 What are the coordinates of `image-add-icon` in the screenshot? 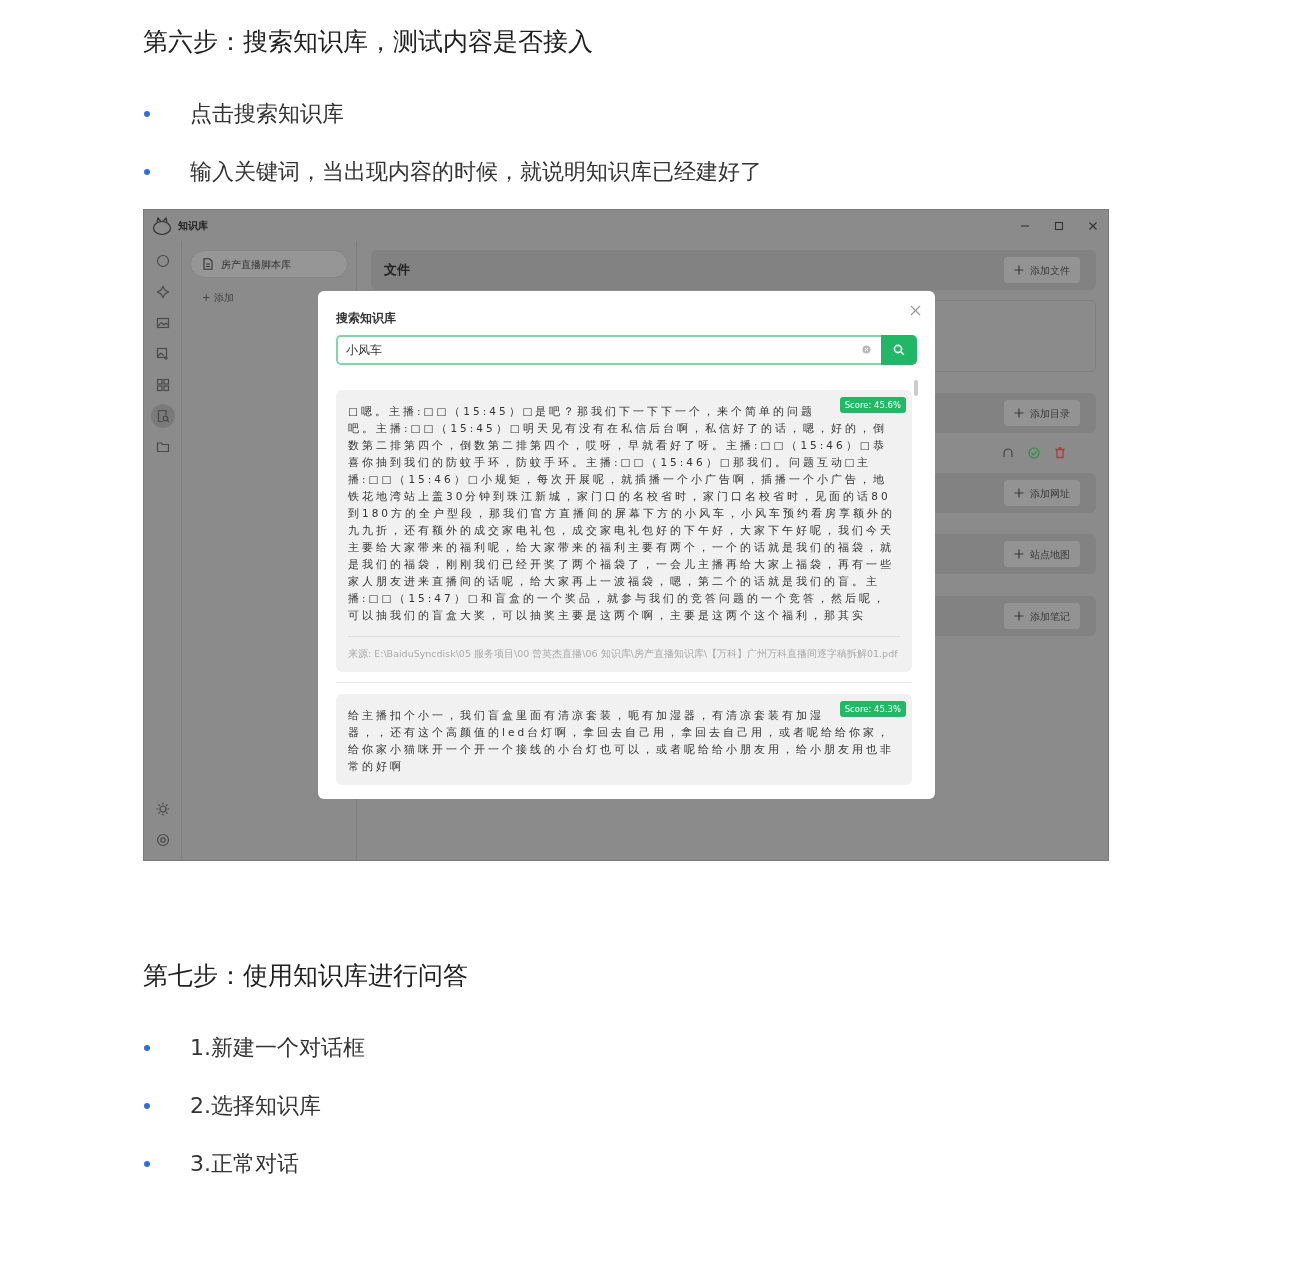 It's located at (162, 354).